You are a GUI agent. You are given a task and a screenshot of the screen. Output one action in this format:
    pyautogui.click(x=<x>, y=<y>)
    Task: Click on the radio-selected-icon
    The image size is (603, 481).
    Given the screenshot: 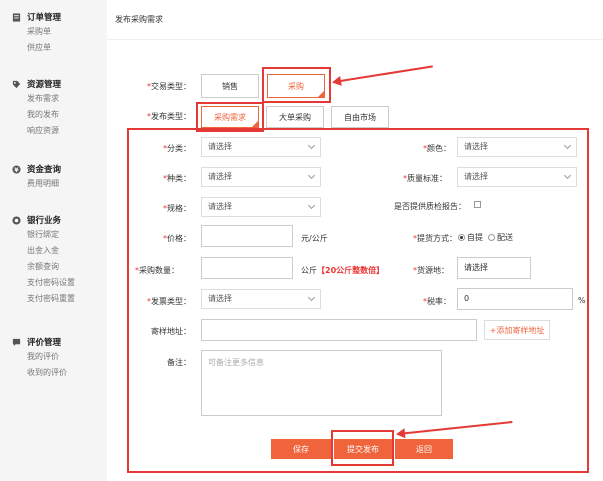 What is the action you would take?
    pyautogui.click(x=461, y=237)
    